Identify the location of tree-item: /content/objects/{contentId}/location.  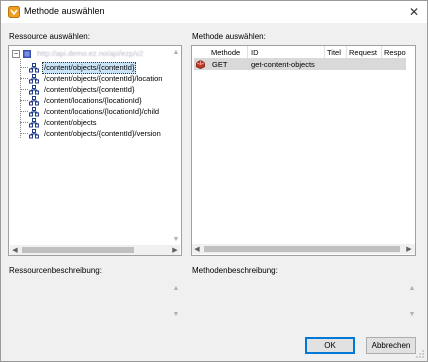
(96, 78).